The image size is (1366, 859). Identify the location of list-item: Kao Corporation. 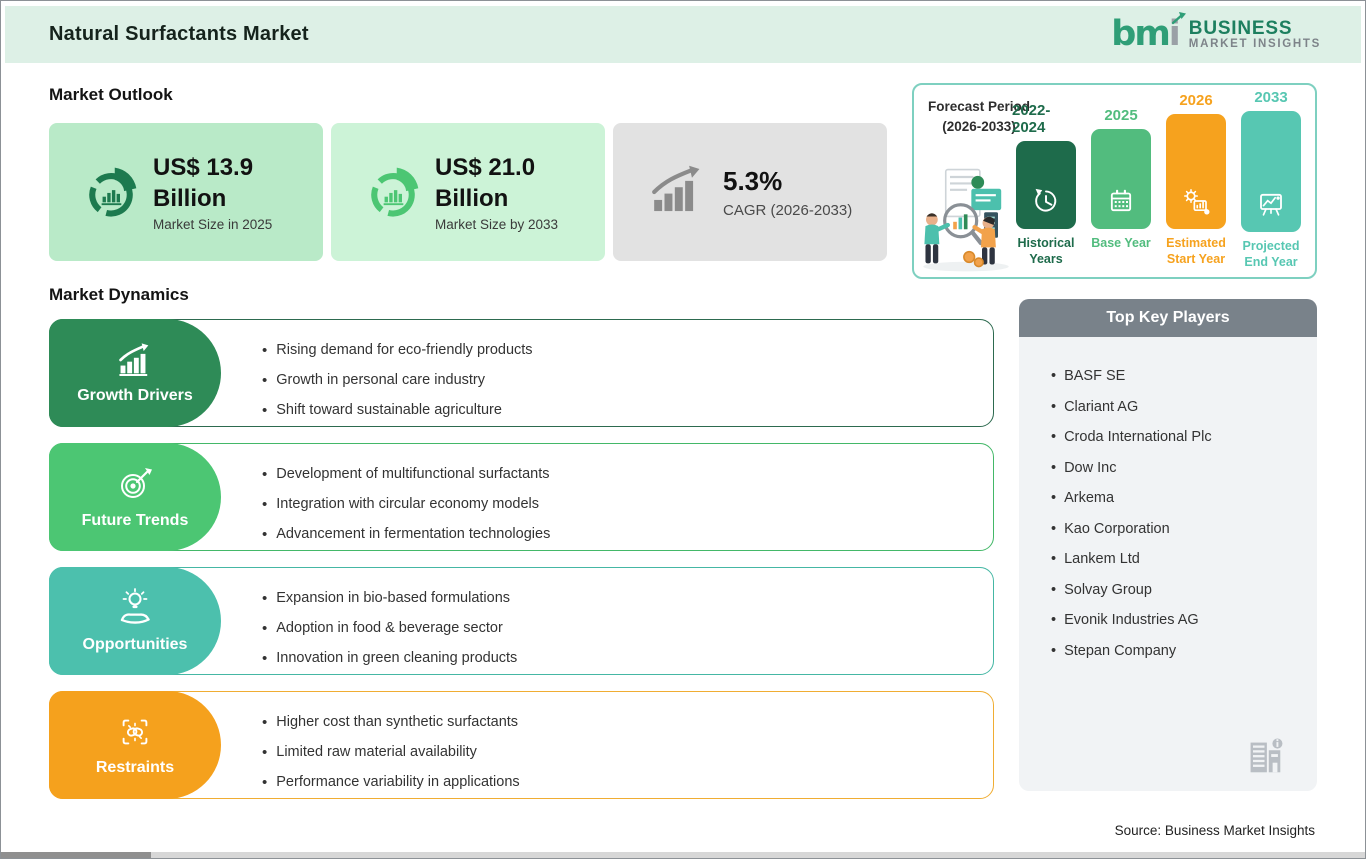
(1177, 529).